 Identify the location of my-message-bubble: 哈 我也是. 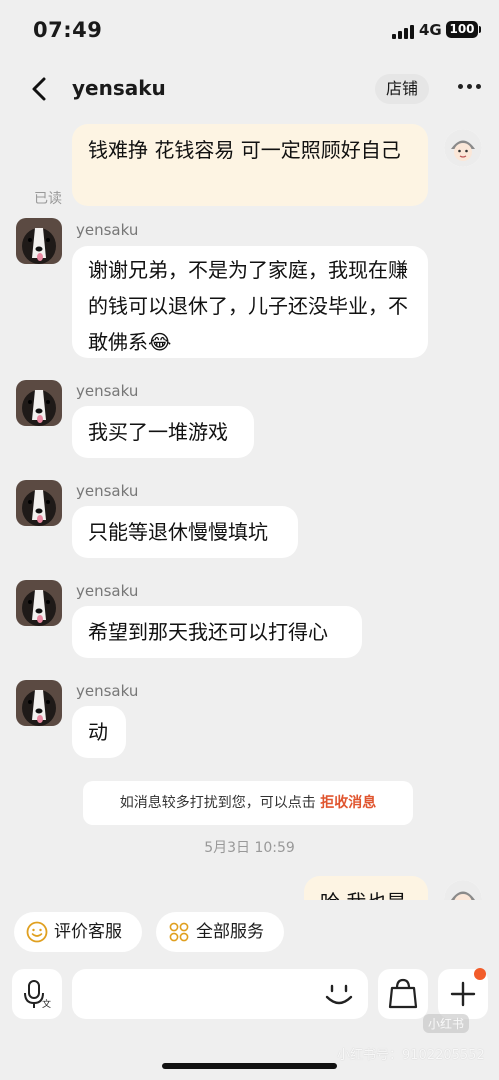
(366, 888).